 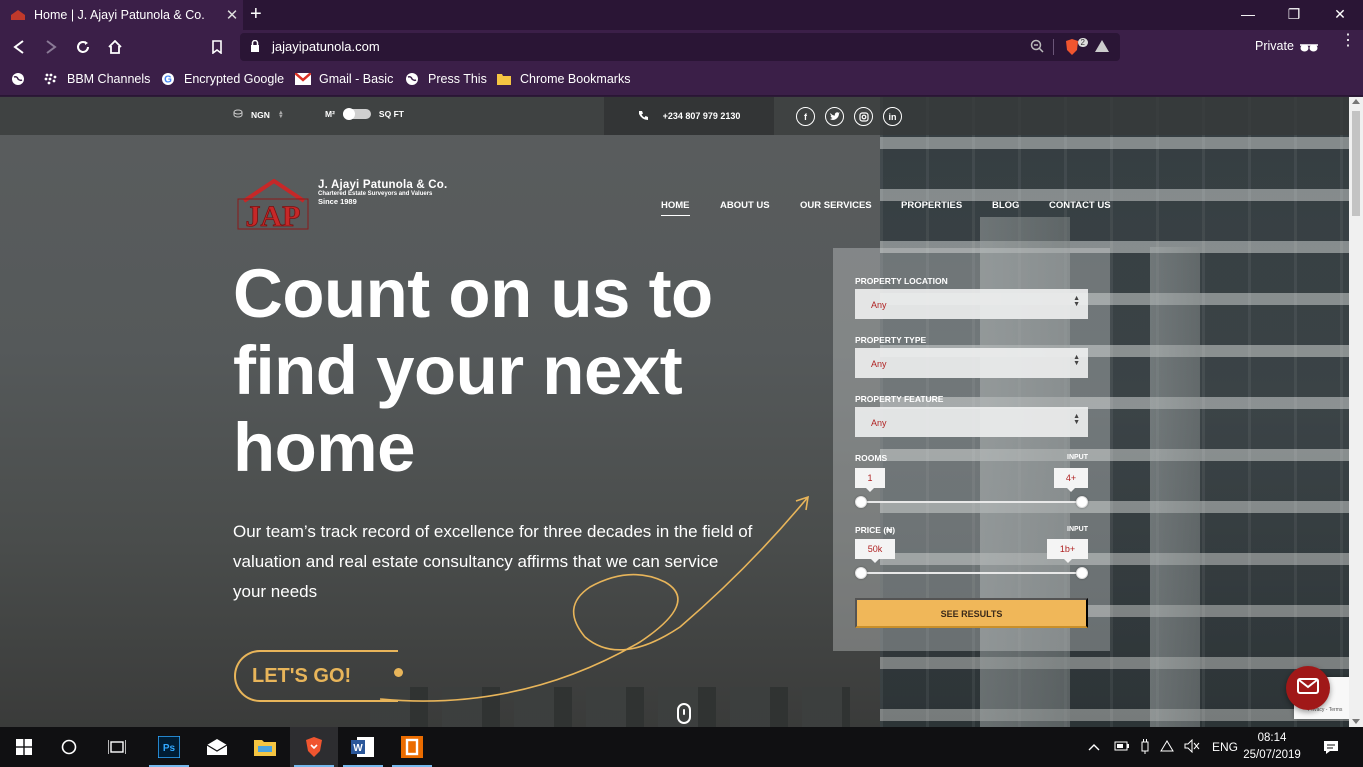 What do you see at coordinates (1175, 487) in the screenshot?
I see `hero-background-column` at bounding box center [1175, 487].